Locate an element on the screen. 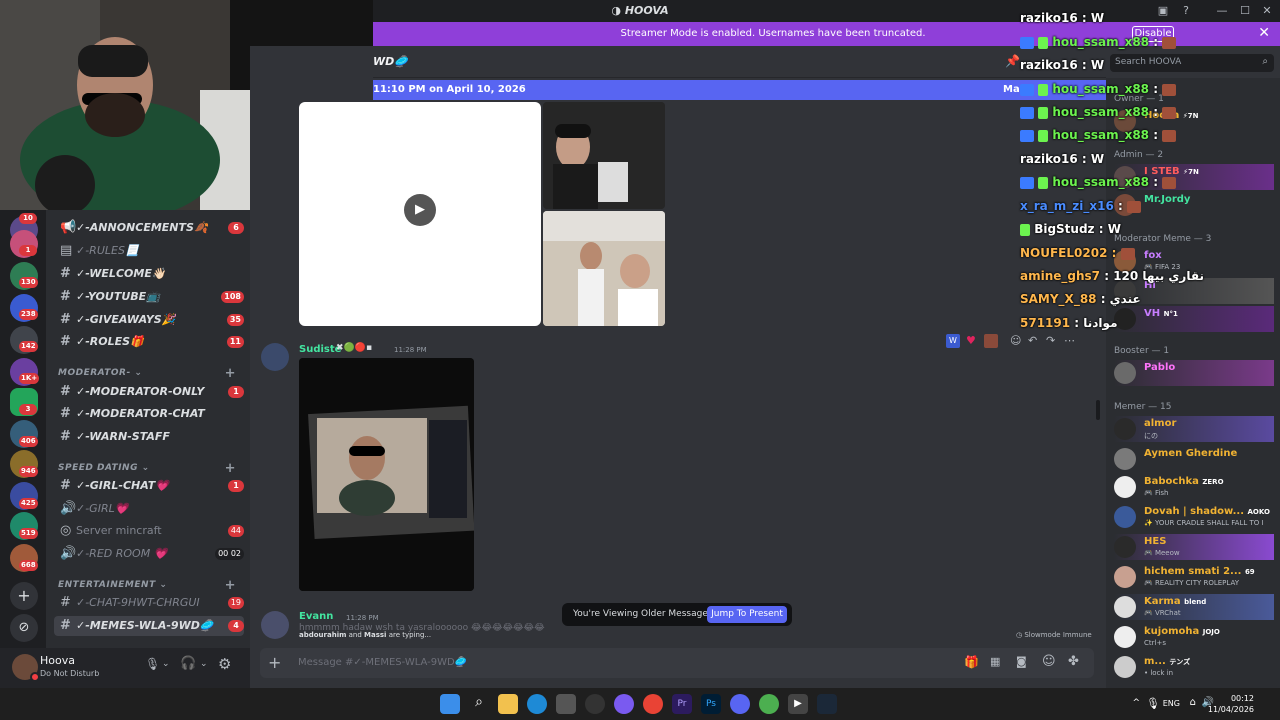  member-item: Babochka ZERO 🎮 Fish is located at coordinates (1194, 487).